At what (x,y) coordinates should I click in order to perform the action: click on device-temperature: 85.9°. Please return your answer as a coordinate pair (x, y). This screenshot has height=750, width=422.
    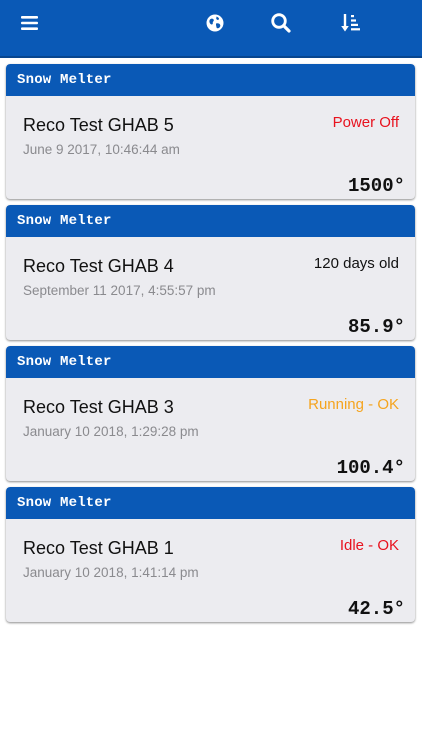
    Looking at the image, I should click on (376, 327).